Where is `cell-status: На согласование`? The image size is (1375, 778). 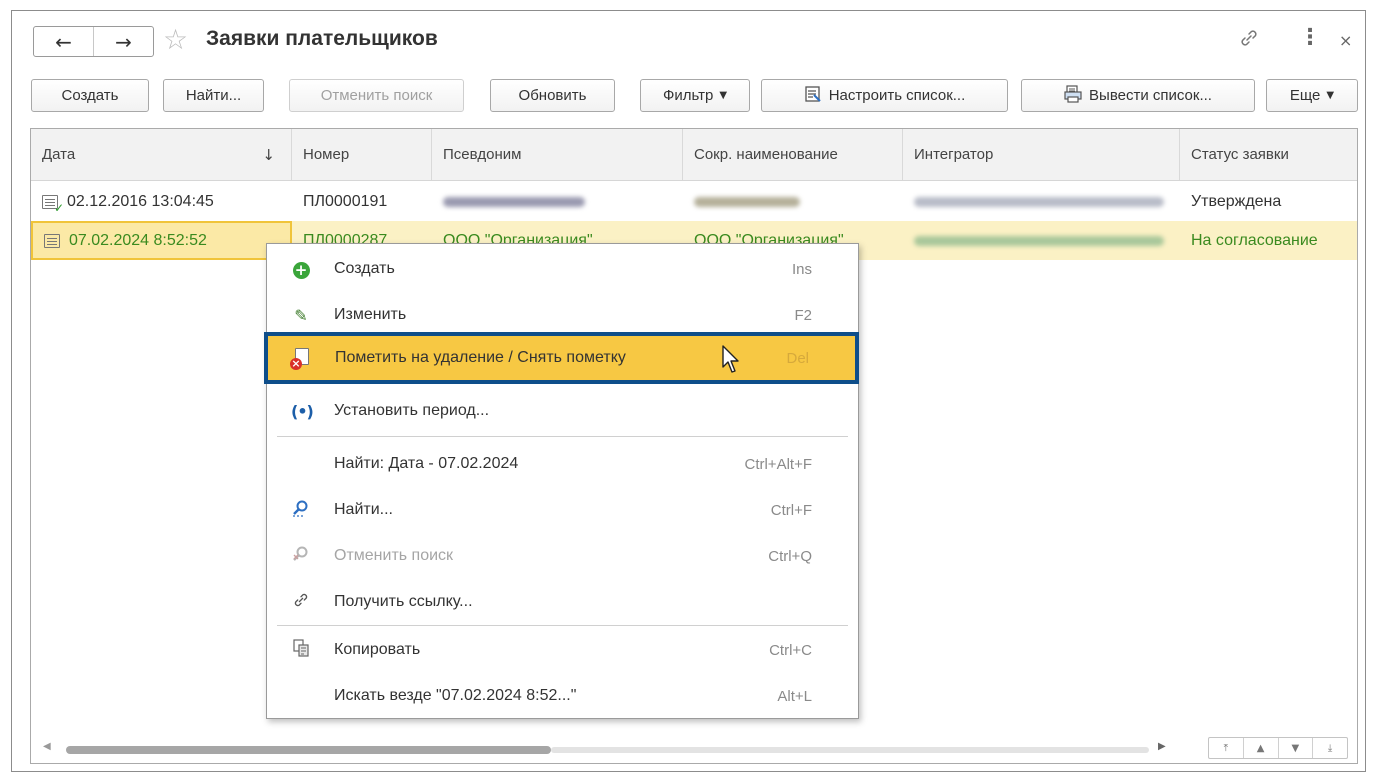 cell-status: На согласование is located at coordinates (1269, 240).